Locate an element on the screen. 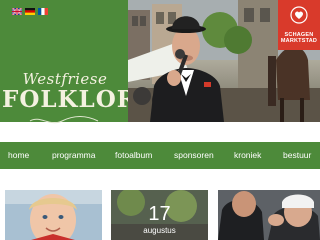 This screenshot has height=240, width=320. card-child-photo is located at coordinates (53, 215).